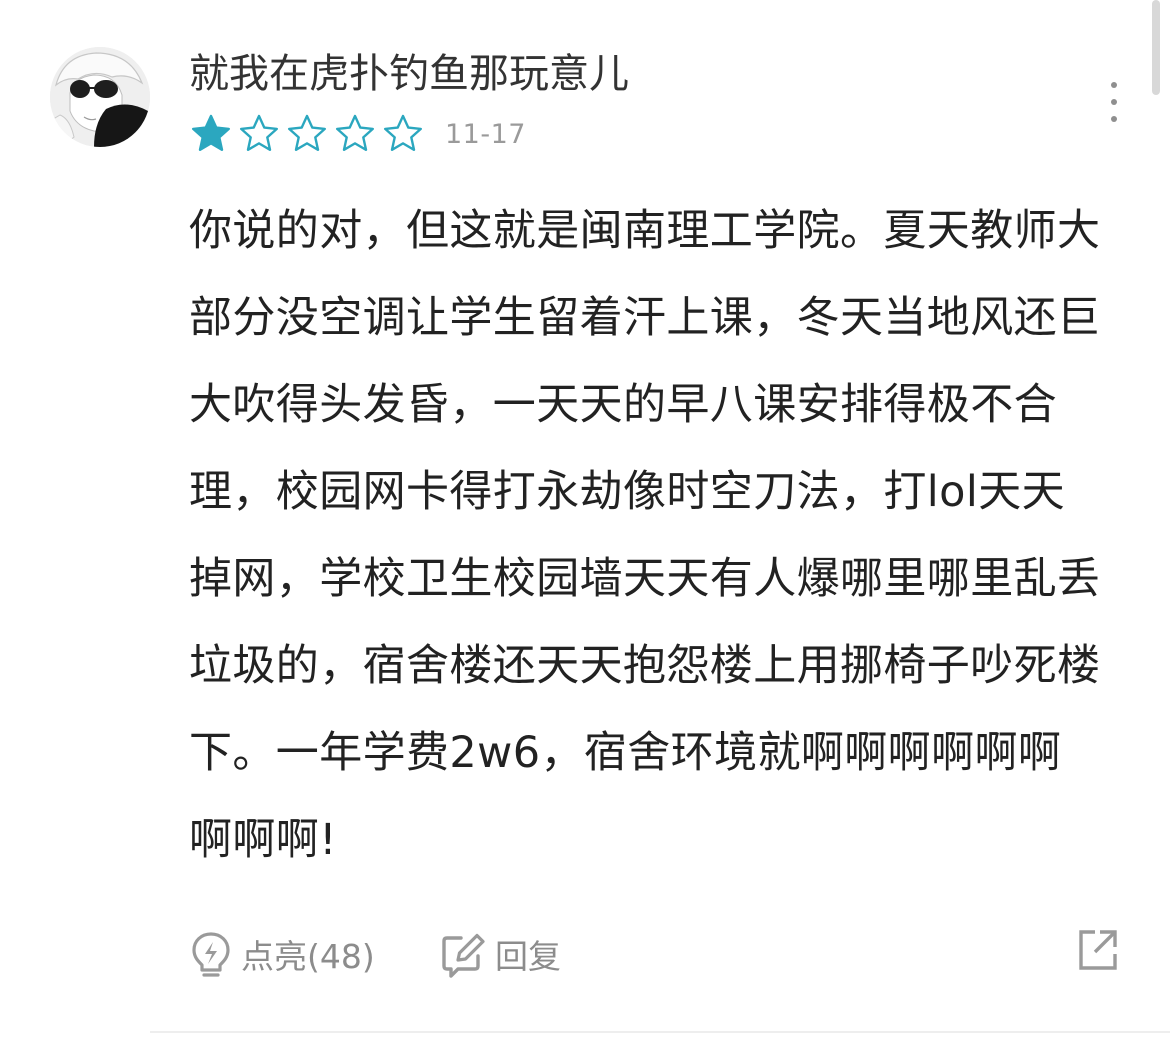  Describe the element at coordinates (528, 956) in the screenshot. I see `reply-label: 回复` at that location.